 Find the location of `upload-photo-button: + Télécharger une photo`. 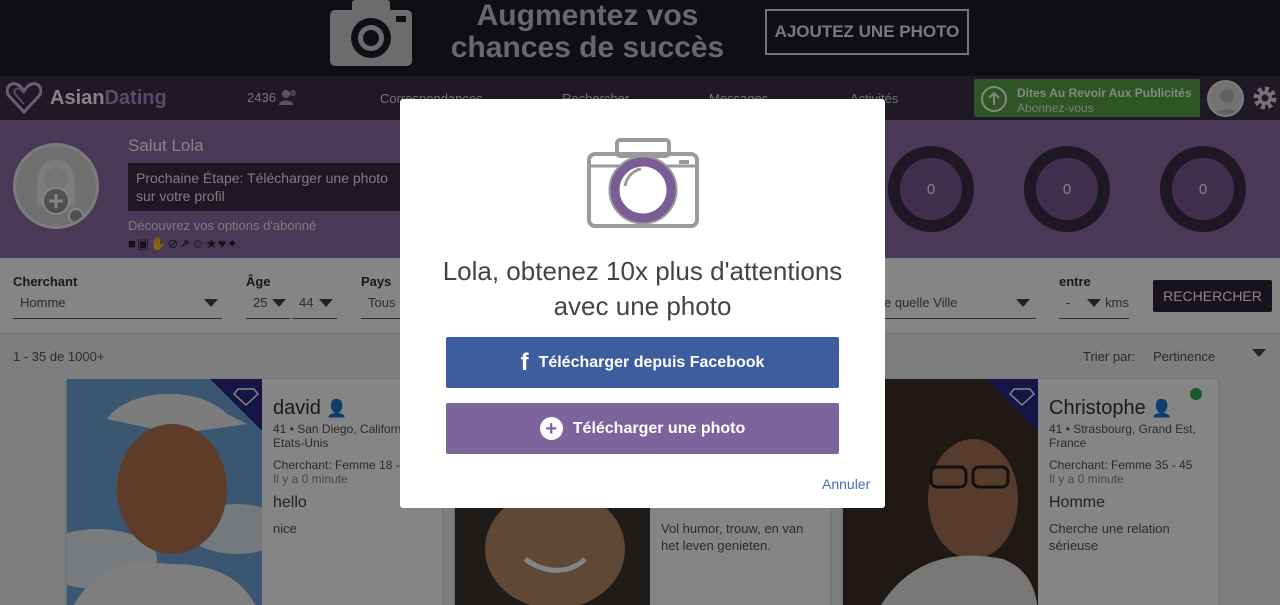

upload-photo-button: + Télécharger une photo is located at coordinates (642, 428).